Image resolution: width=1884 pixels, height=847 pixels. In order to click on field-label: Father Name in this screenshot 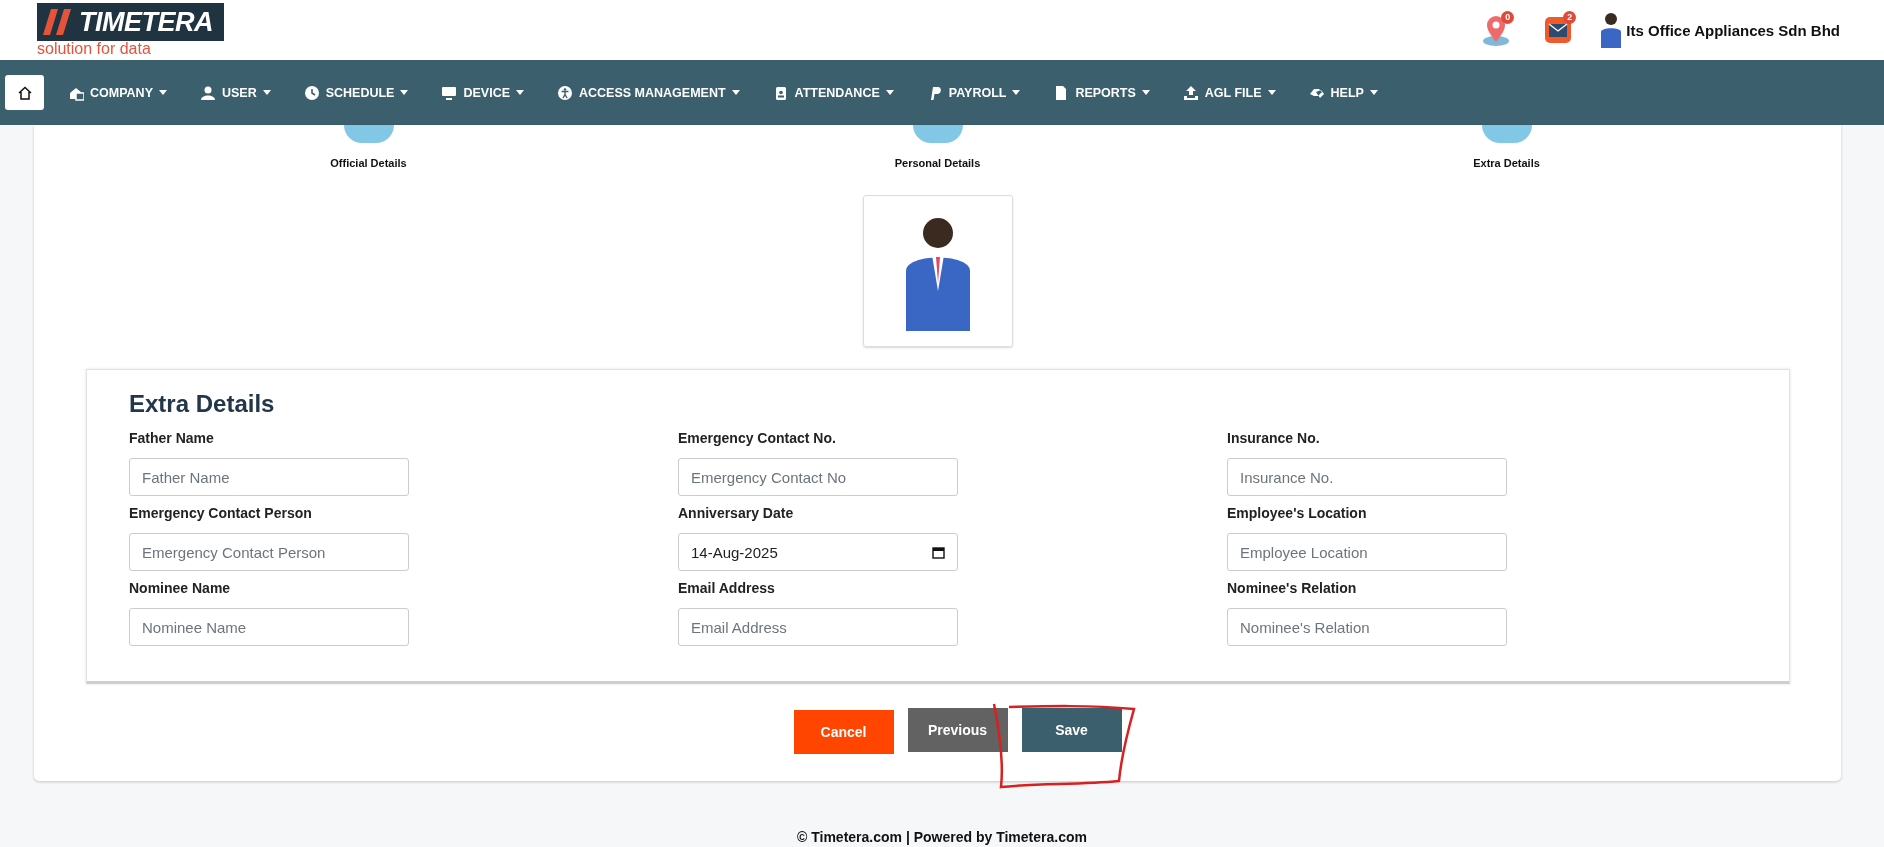, I will do `click(172, 438)`.